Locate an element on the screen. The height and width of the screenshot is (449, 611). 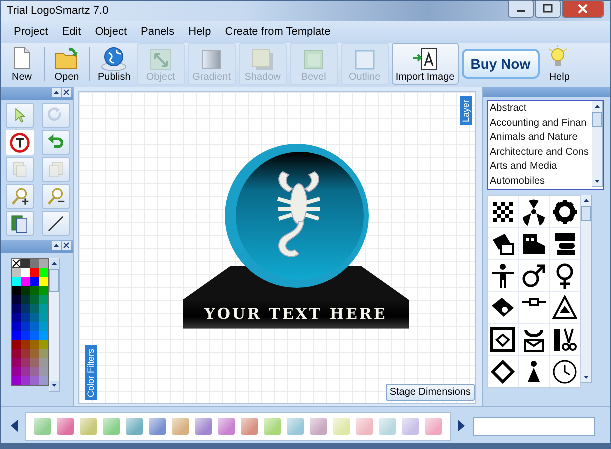
publish-button: Publish is located at coordinates (114, 64).